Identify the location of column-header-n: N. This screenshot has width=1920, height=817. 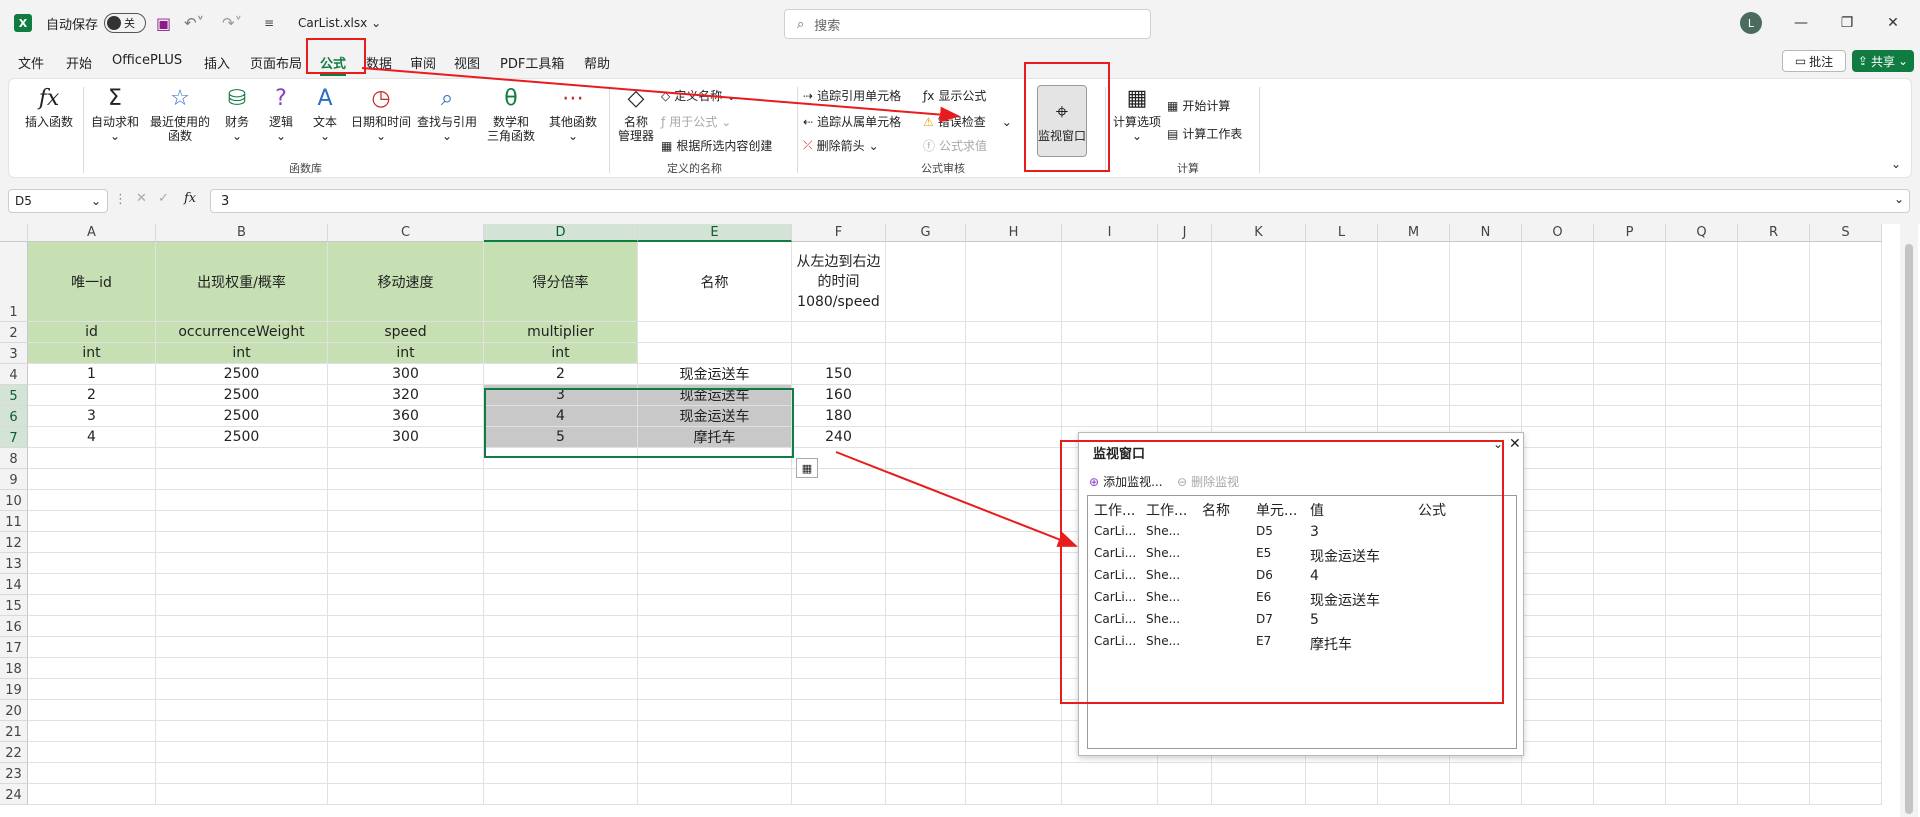
(1486, 233).